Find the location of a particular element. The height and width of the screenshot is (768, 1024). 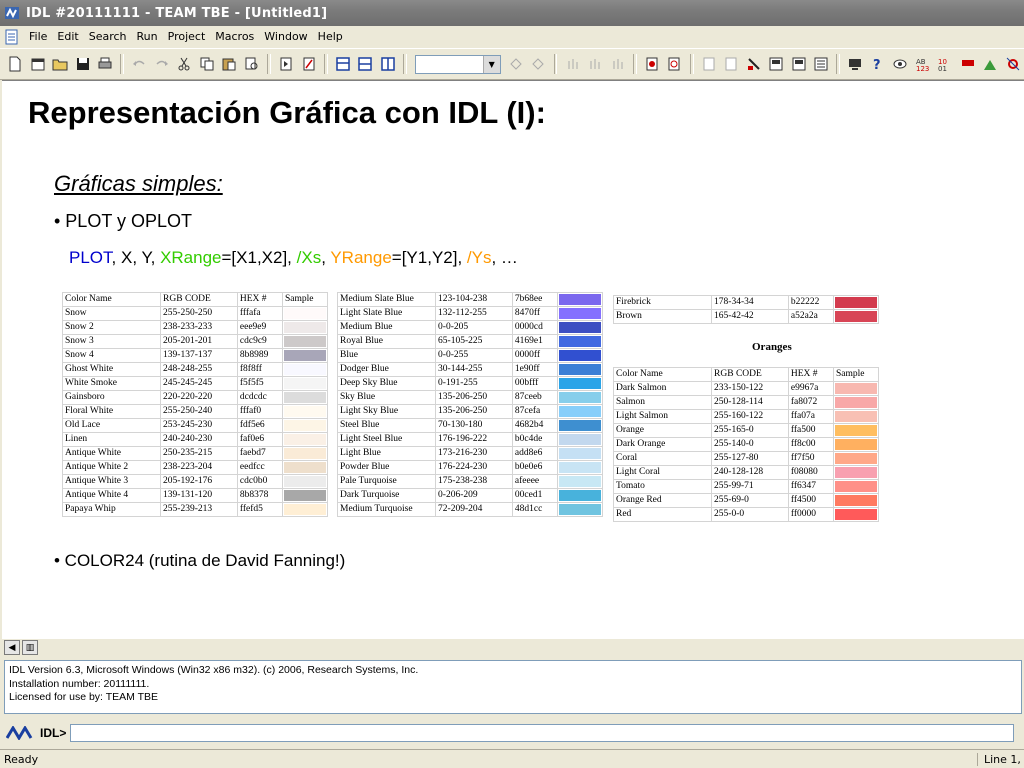

step-return-icon is located at coordinates (595, 64).